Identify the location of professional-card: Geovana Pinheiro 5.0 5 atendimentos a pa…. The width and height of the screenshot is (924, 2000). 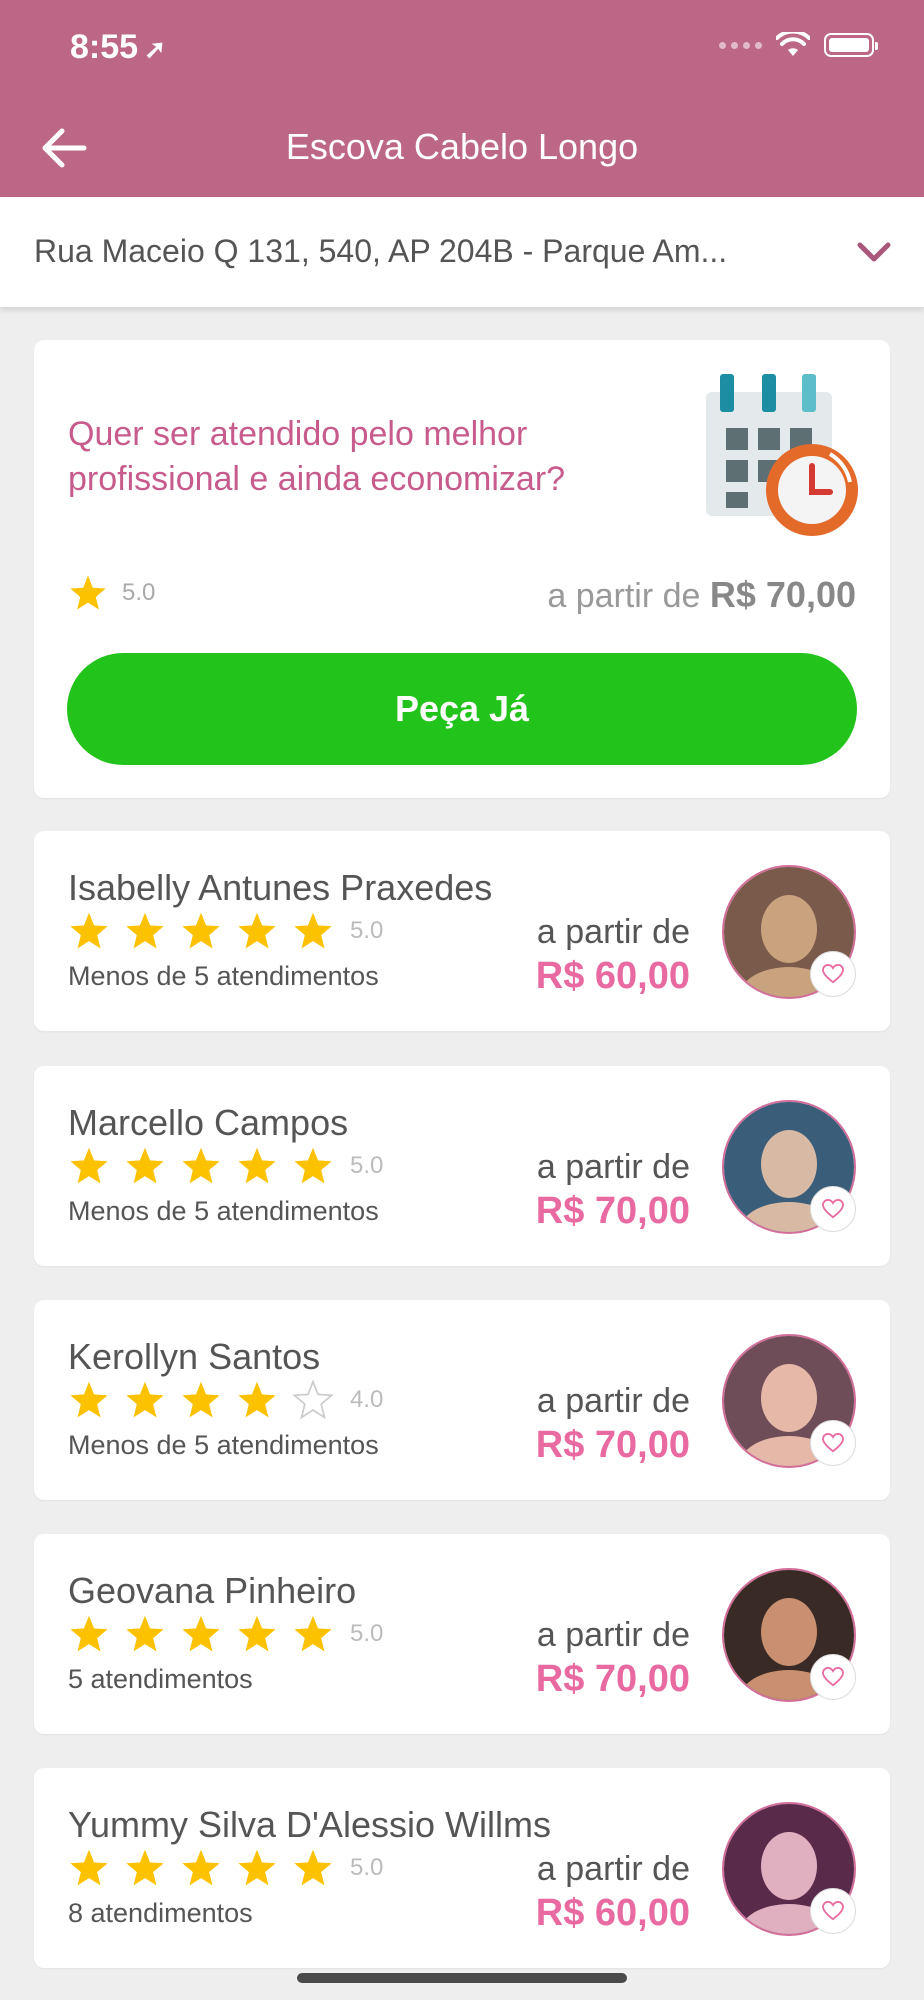
(462, 1634).